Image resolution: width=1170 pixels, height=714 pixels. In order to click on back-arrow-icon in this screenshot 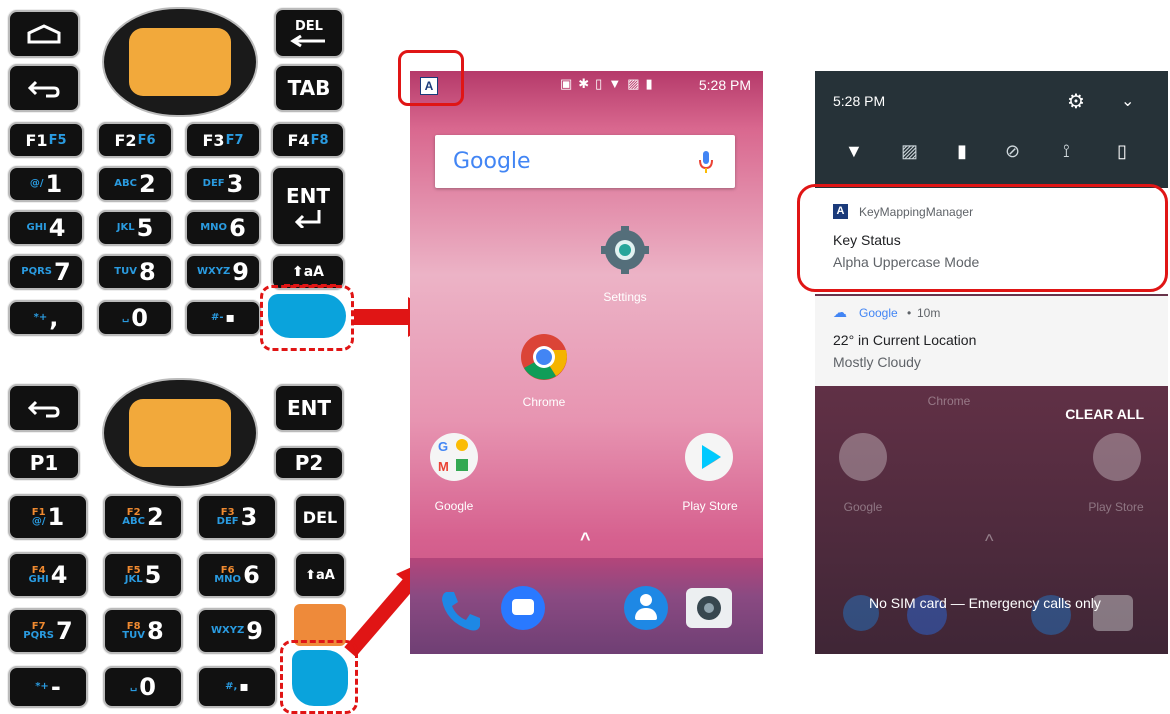, I will do `click(43, 89)`.